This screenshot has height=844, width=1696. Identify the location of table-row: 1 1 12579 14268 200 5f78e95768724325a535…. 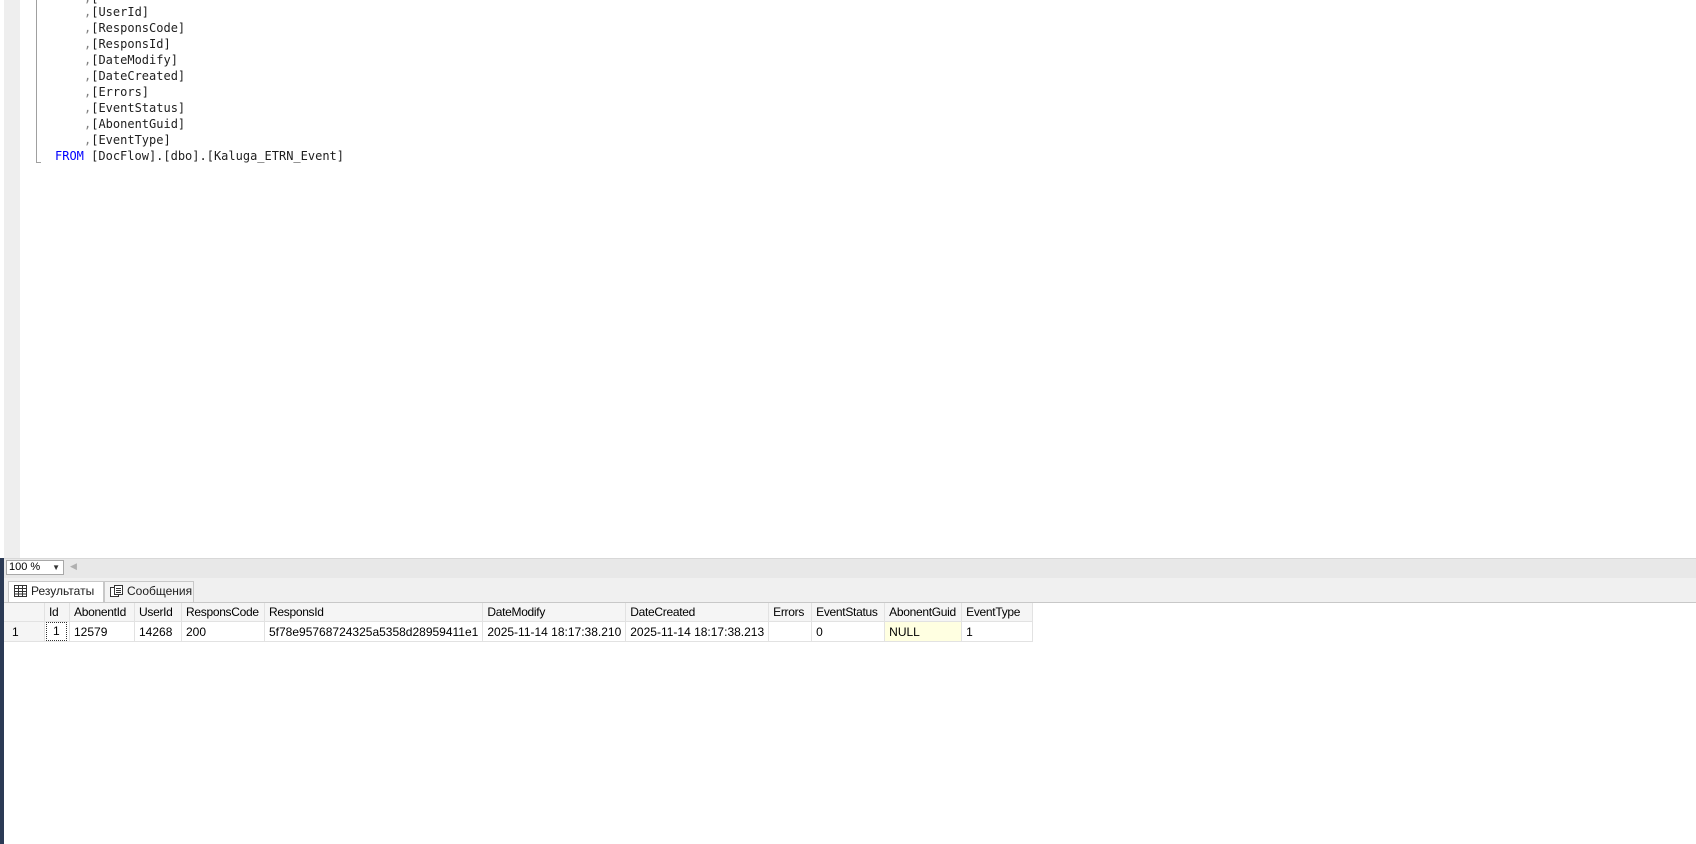
(519, 631).